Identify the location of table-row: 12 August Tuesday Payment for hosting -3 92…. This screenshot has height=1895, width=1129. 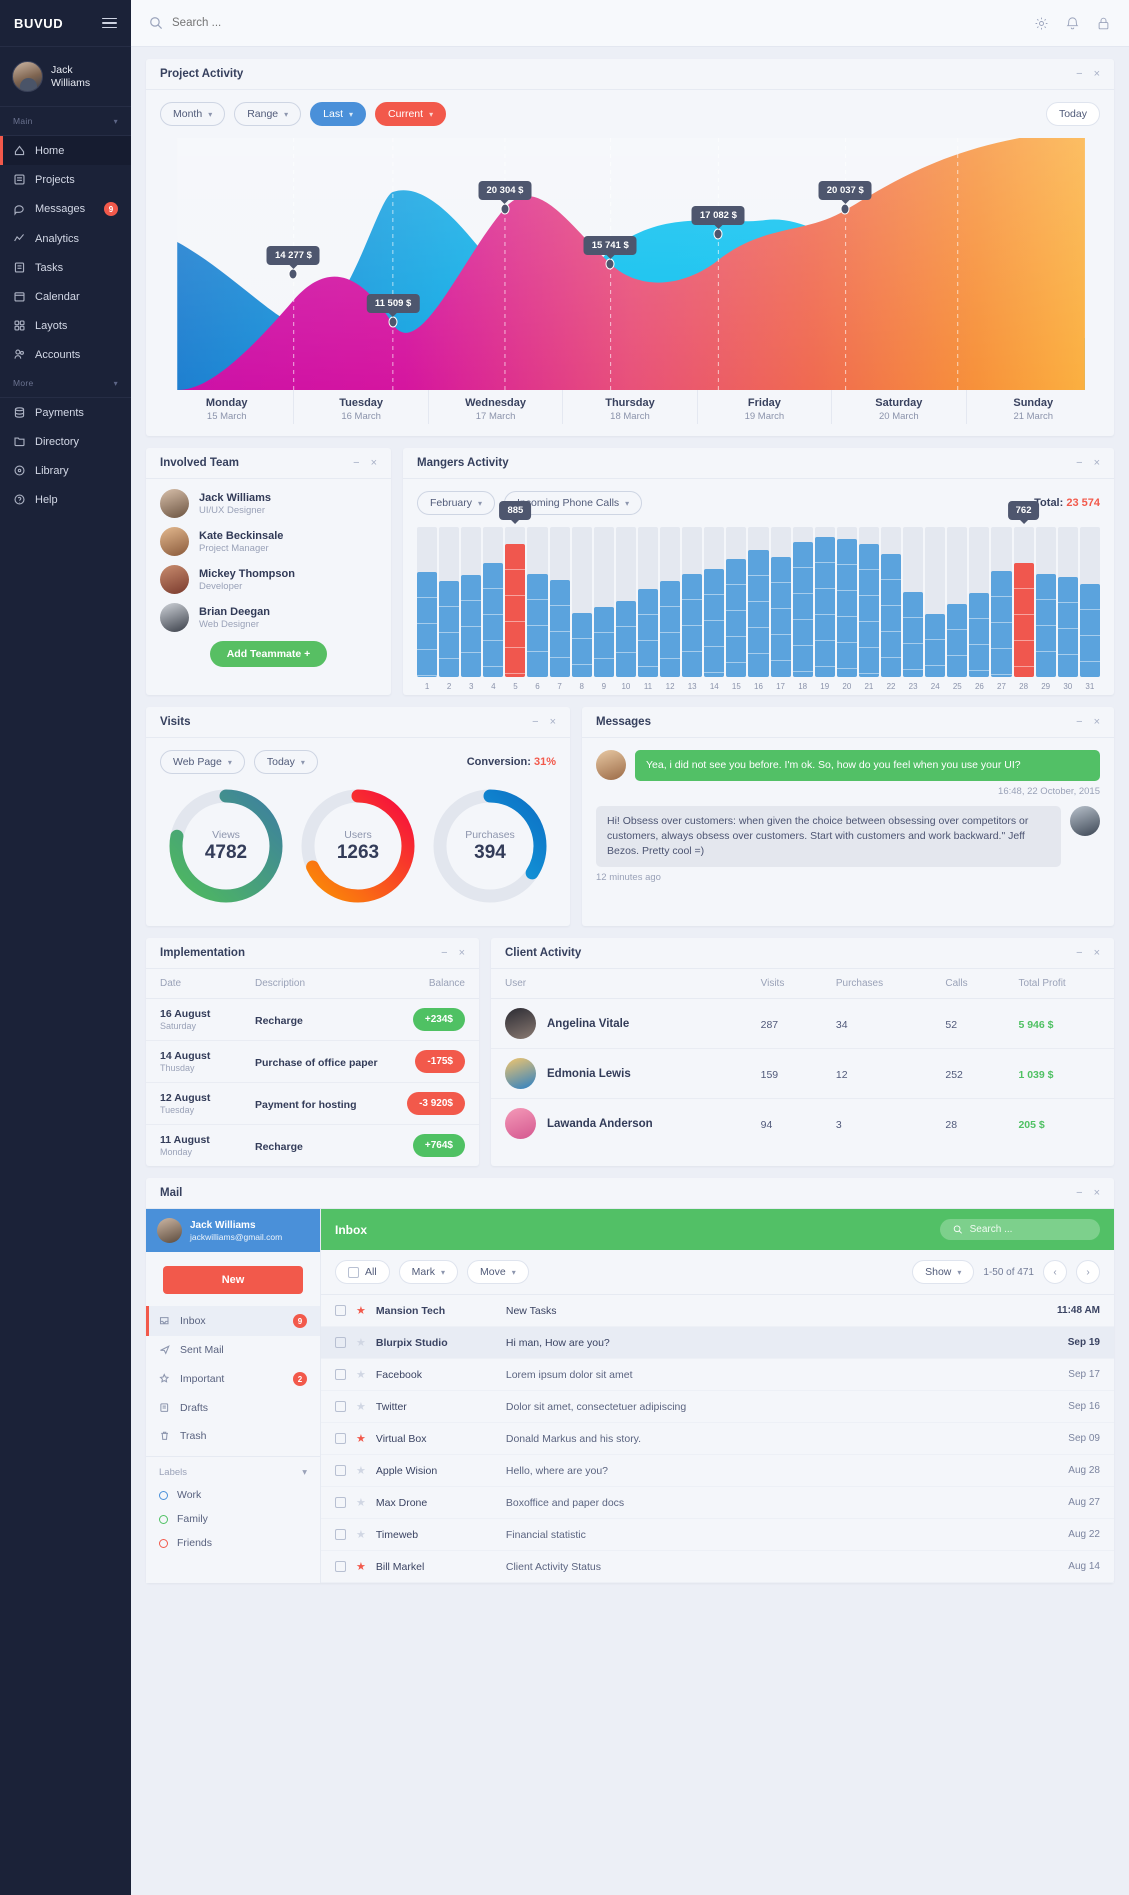
(312, 1103).